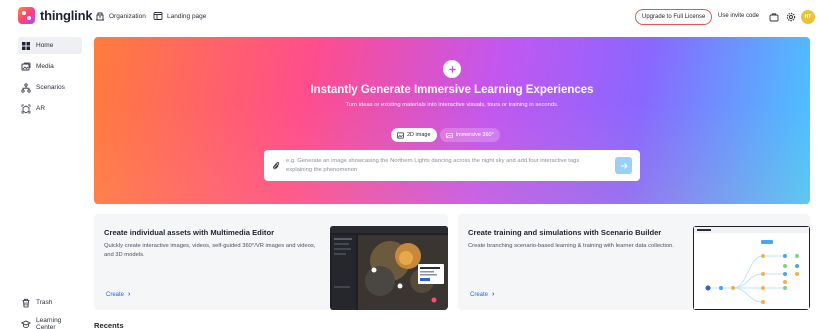 This screenshot has width=819, height=329. I want to click on nav-landing-page: Landing page, so click(179, 16).